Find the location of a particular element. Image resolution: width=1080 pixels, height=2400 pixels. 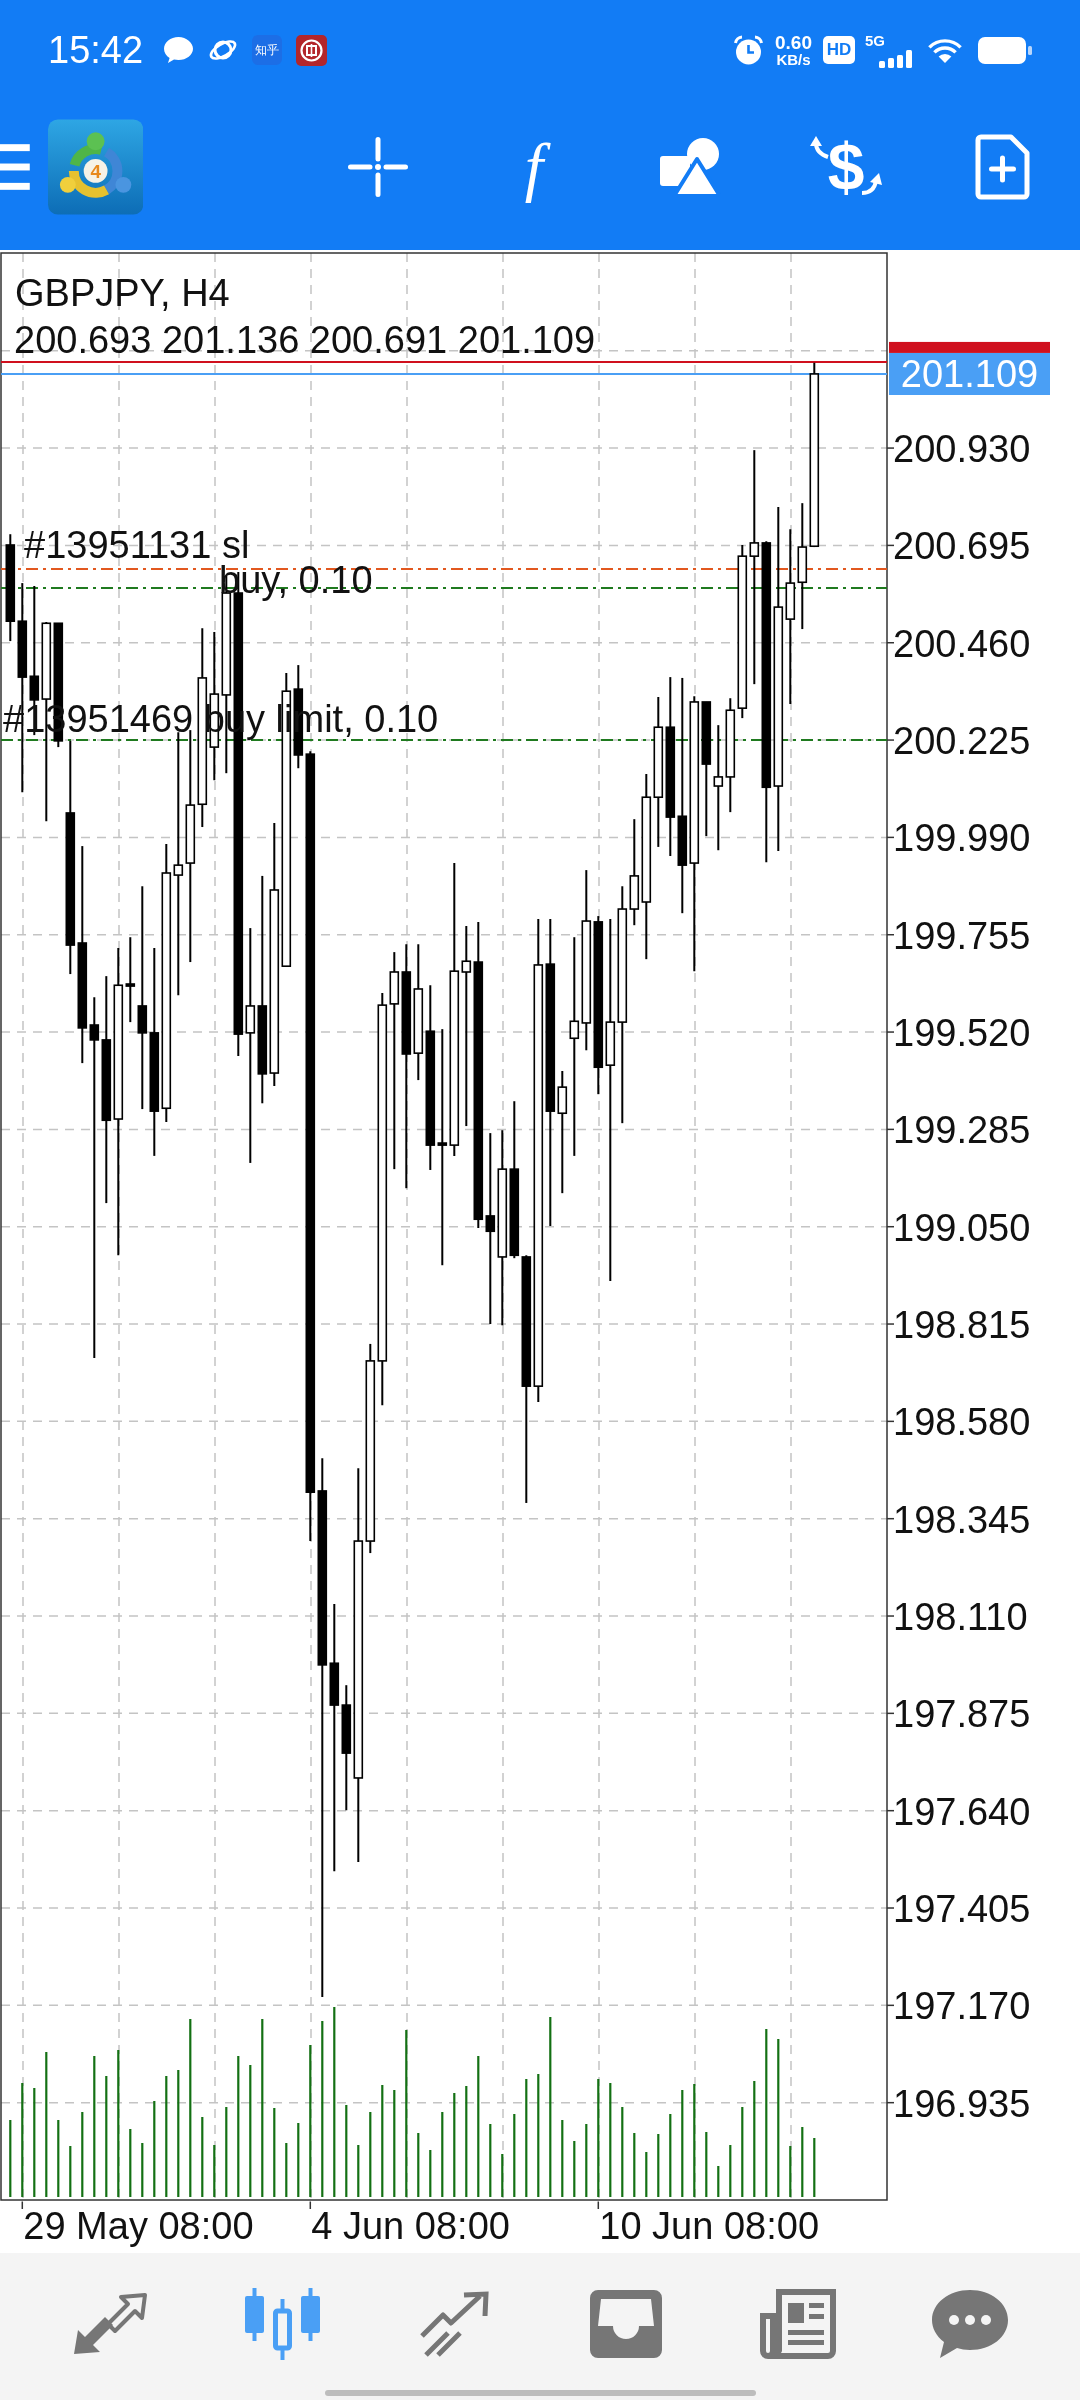

time-axis-label: 4 Jun 08:00 is located at coordinates (410, 2226).